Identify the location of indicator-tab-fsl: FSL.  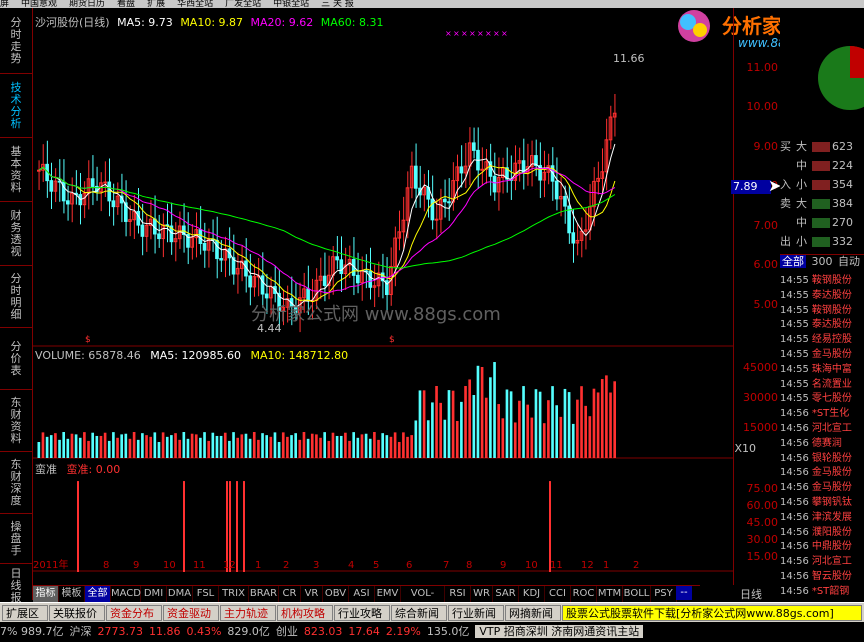
(206, 594).